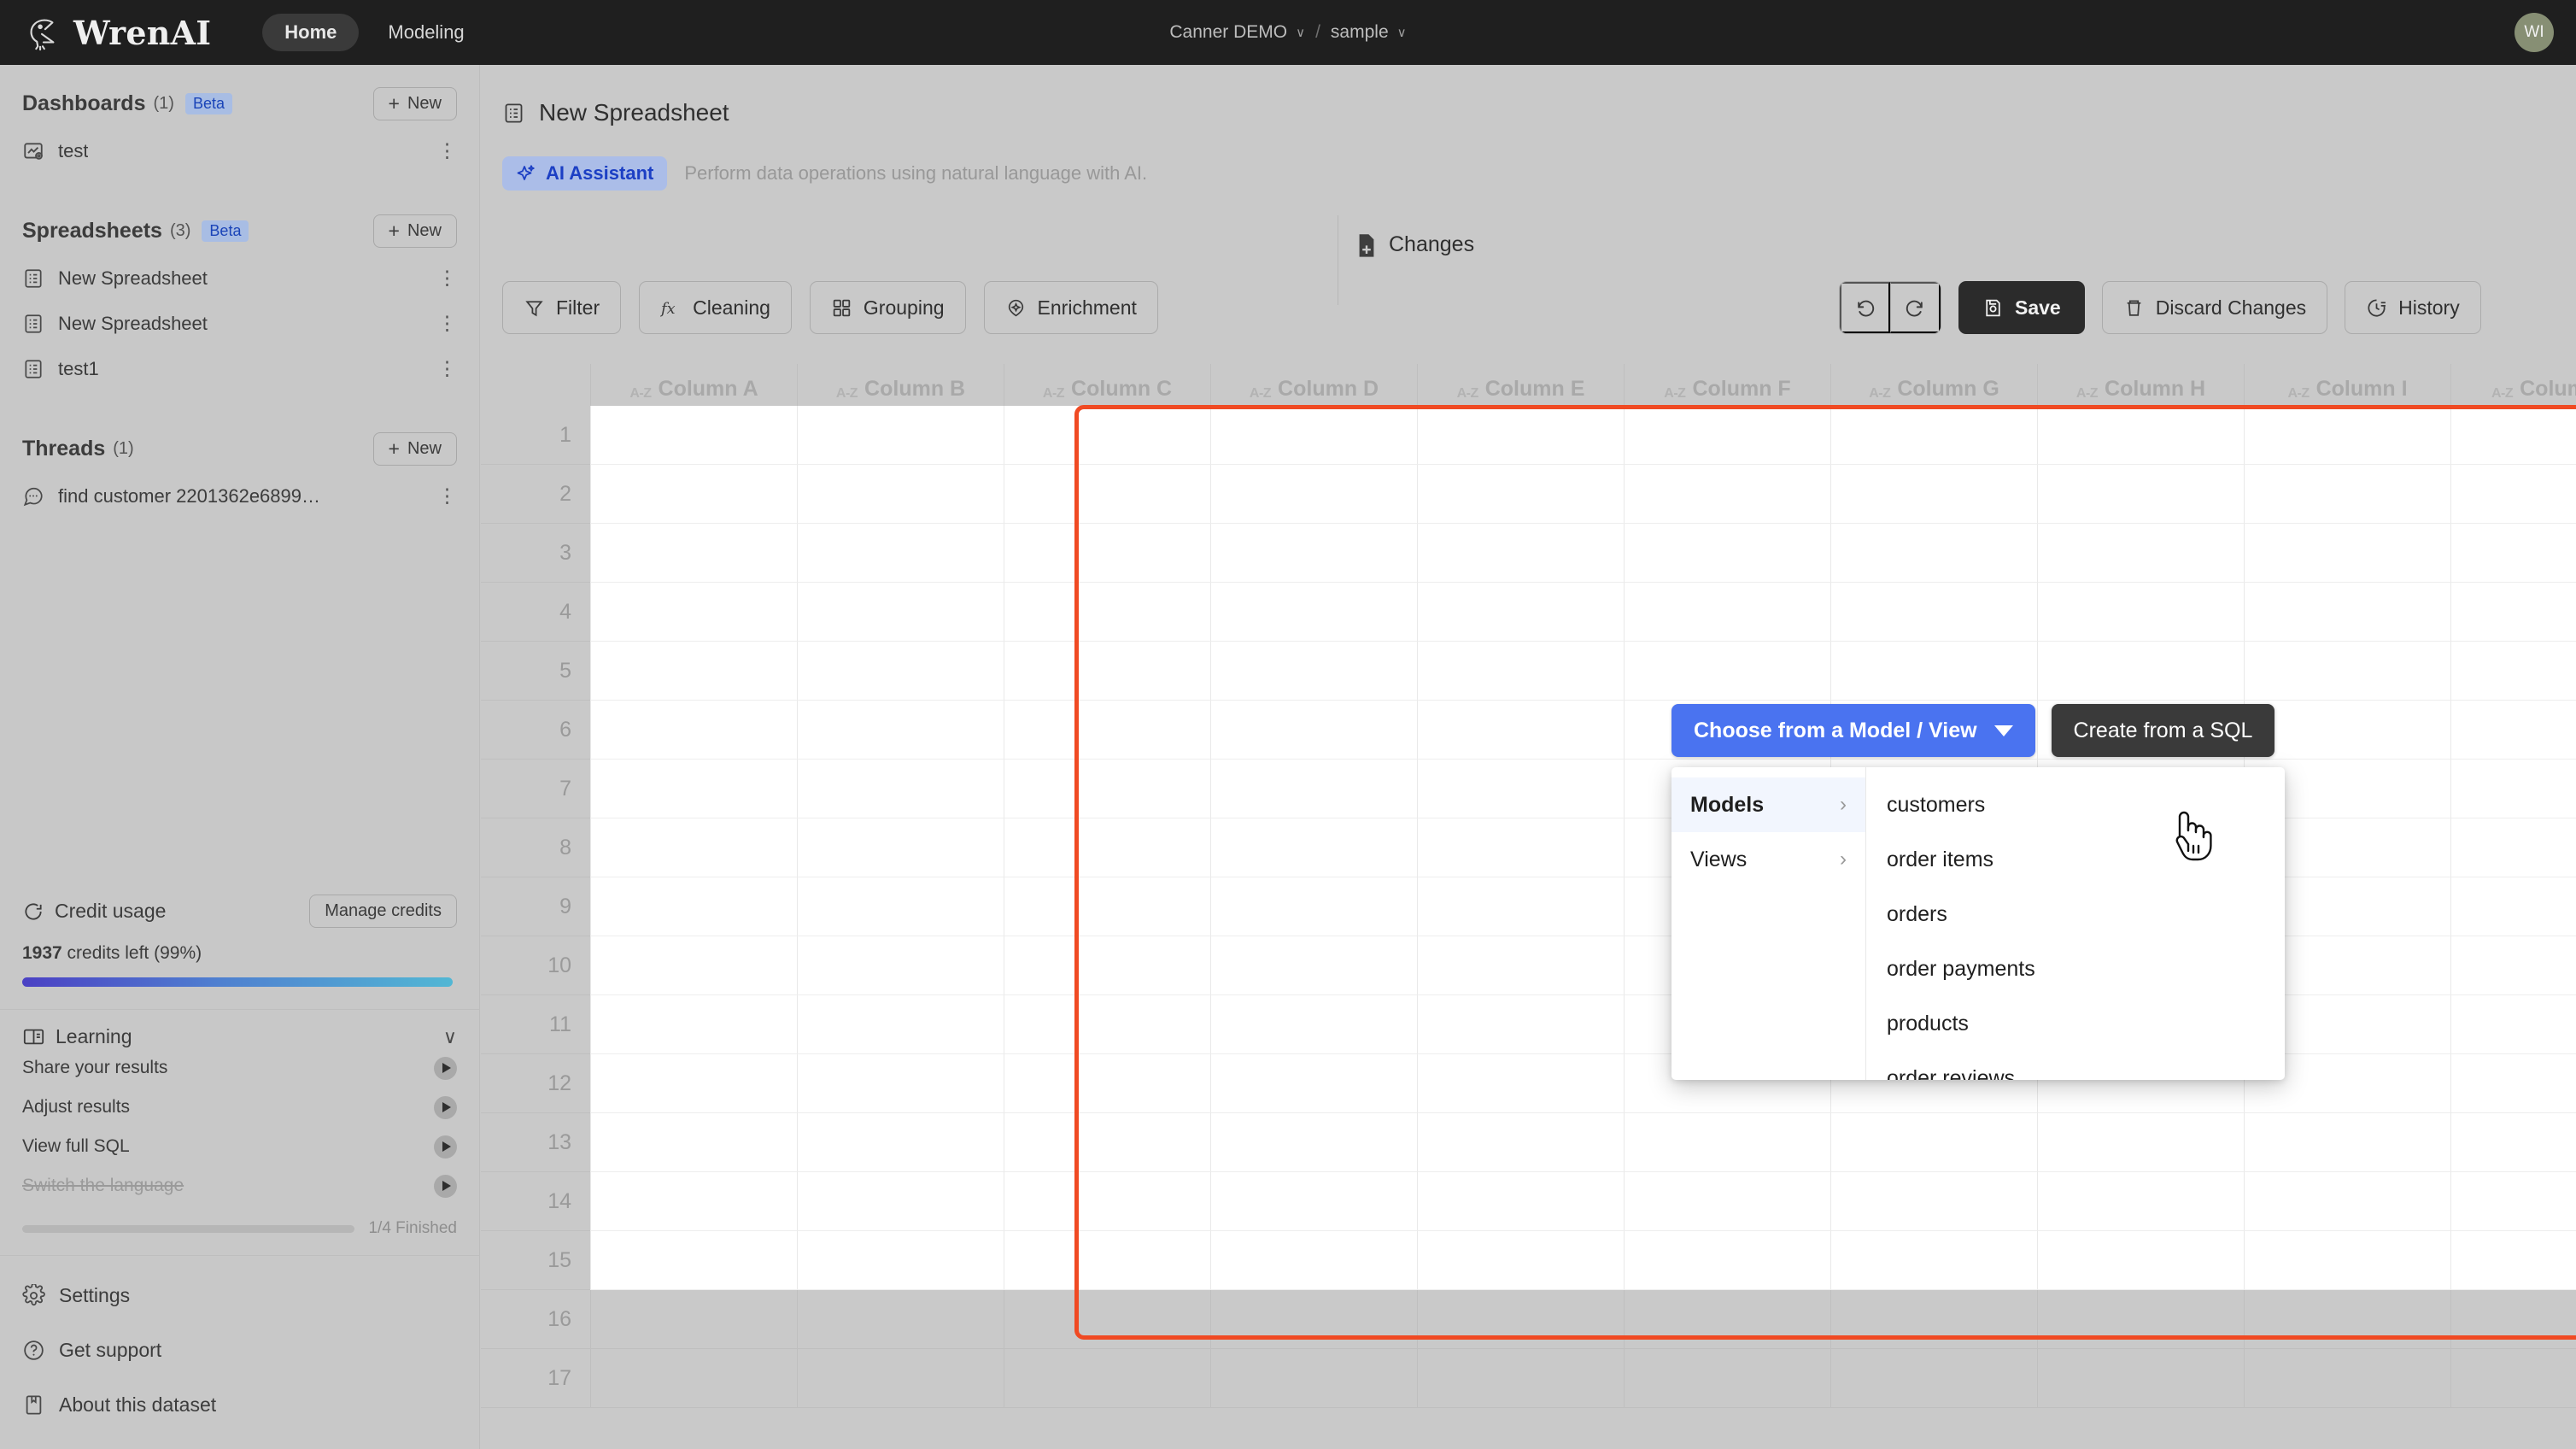 The height and width of the screenshot is (1449, 2576). I want to click on column-header-d: A-Z Column D, so click(1313, 385).